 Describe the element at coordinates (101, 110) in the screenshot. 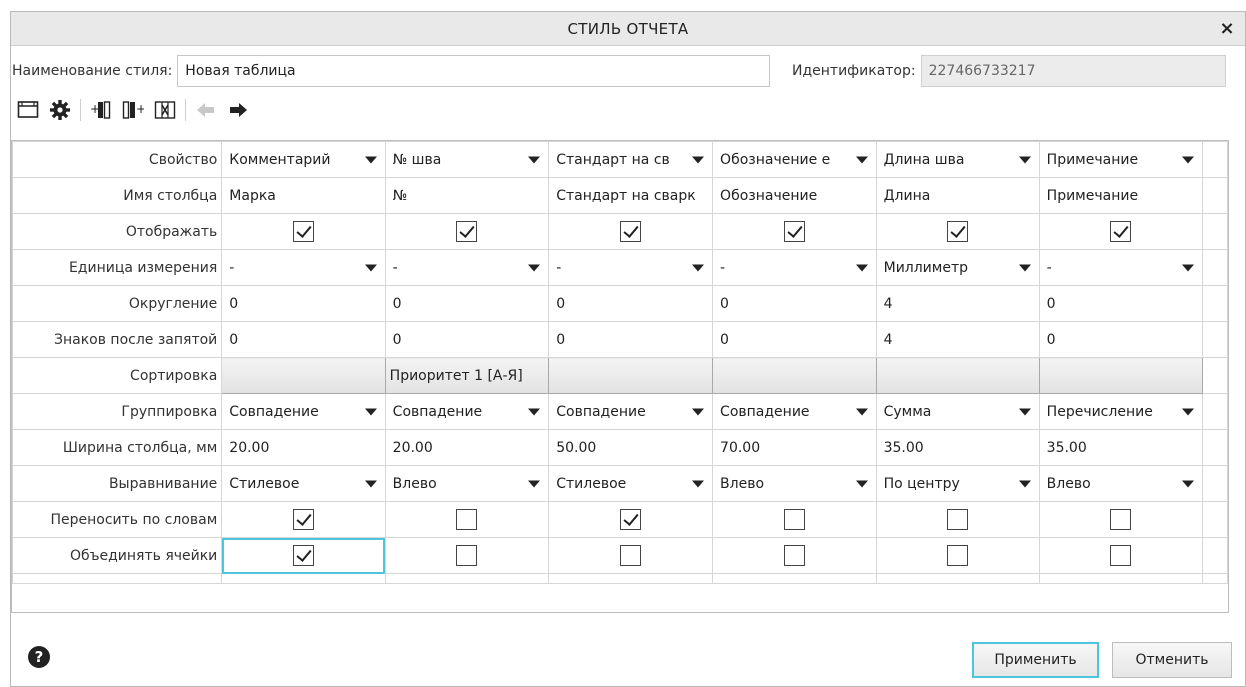

I see `insert-column-before-icon: +` at that location.